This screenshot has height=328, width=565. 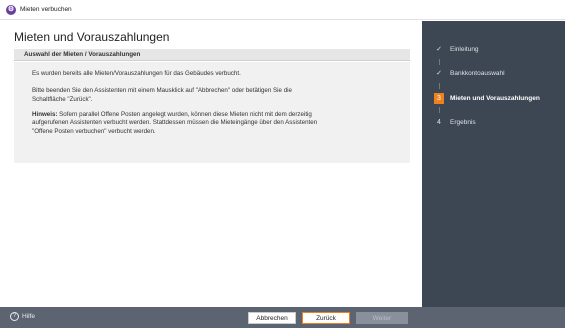 What do you see at coordinates (382, 318) in the screenshot?
I see `next-button: Weiter` at bounding box center [382, 318].